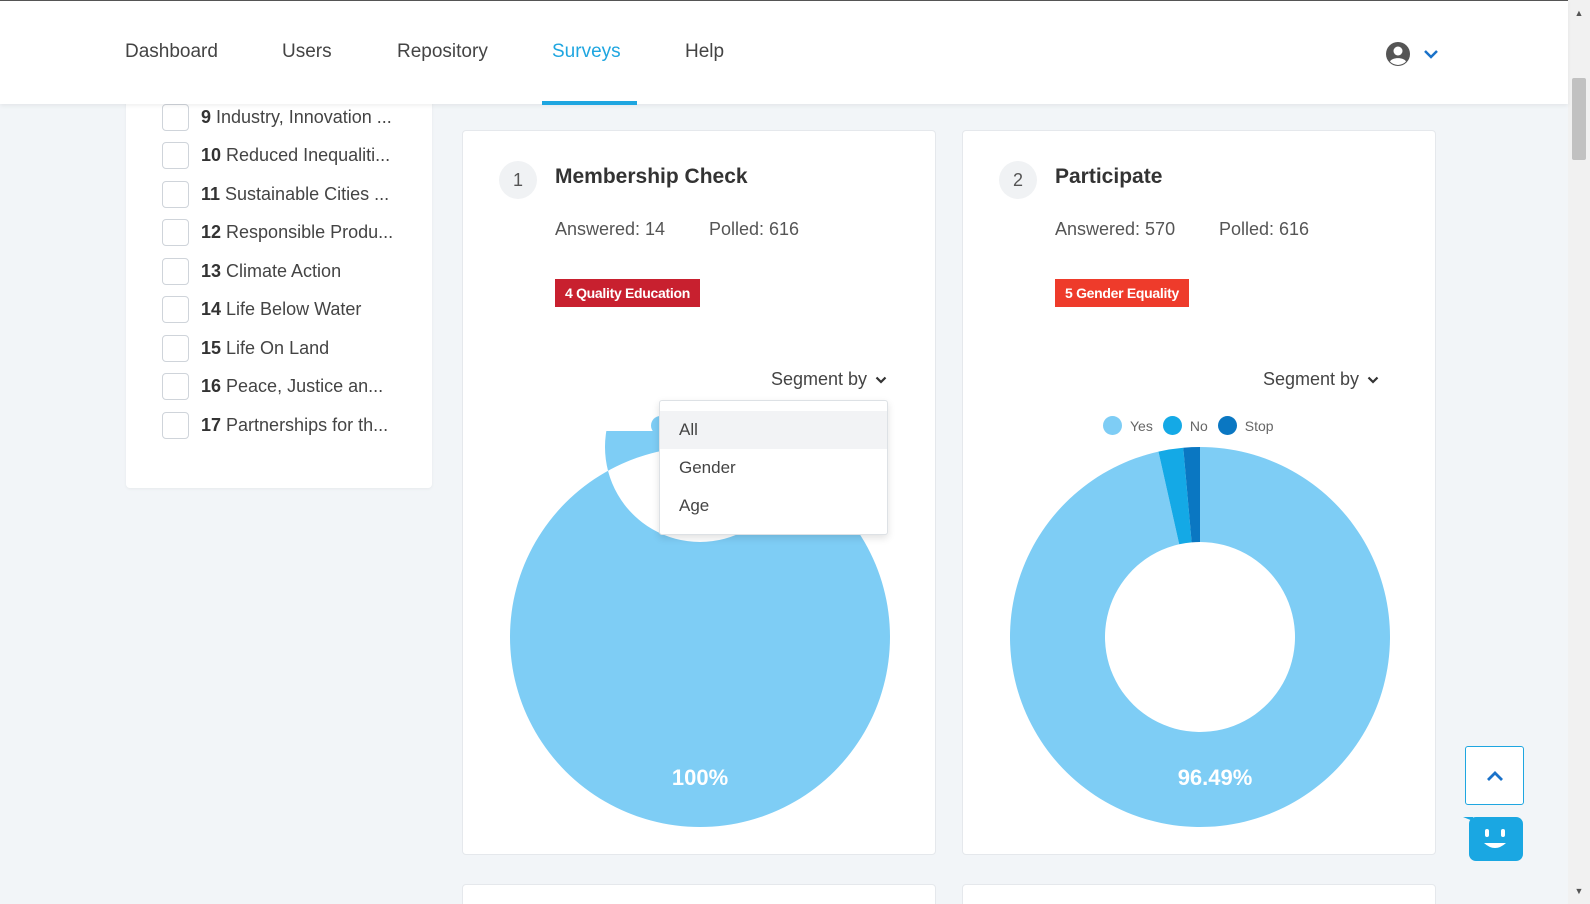 The width and height of the screenshot is (1590, 904). I want to click on filter-number: 13, so click(211, 270).